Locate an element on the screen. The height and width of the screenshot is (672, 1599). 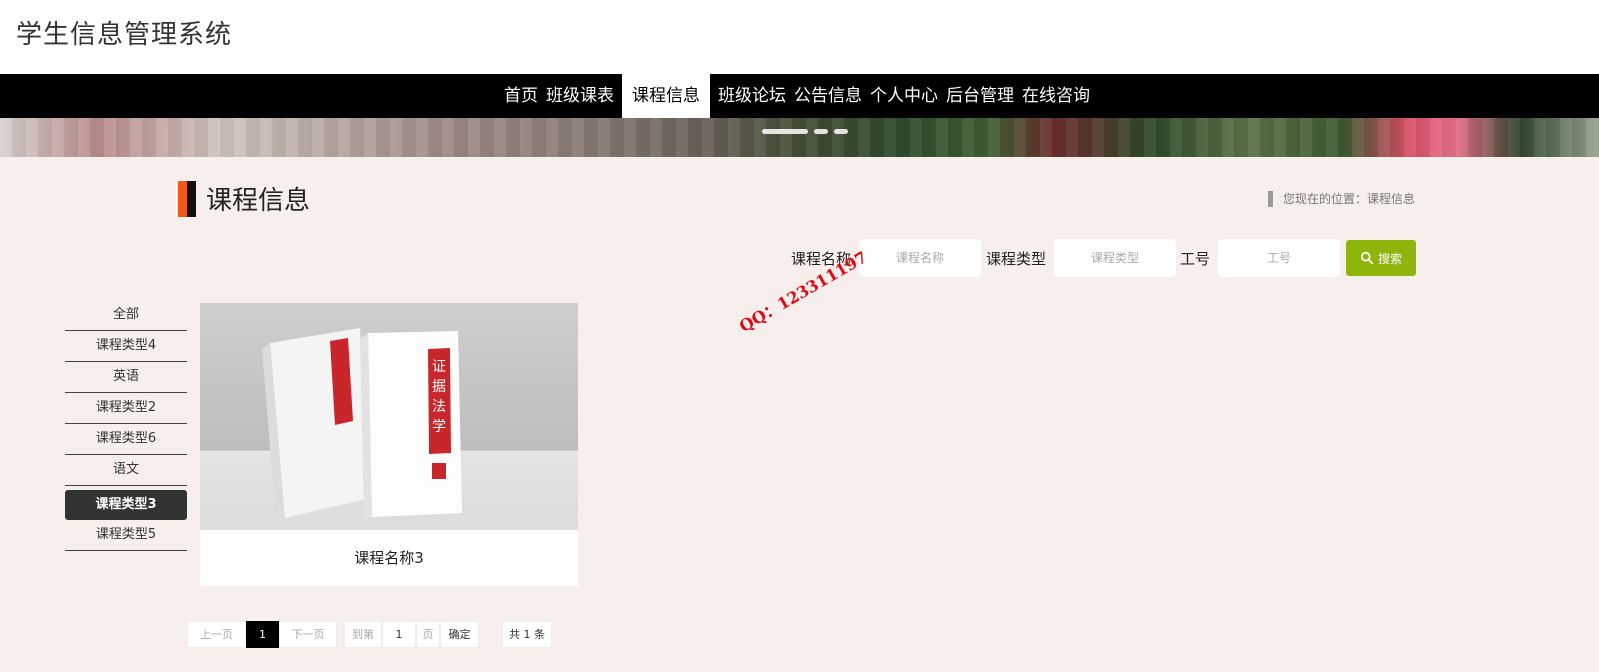
category-list: 全部 课程类型4 英语 课程类型2 课程类型6 语文 课程类型3 课程类型5 is located at coordinates (126, 425).